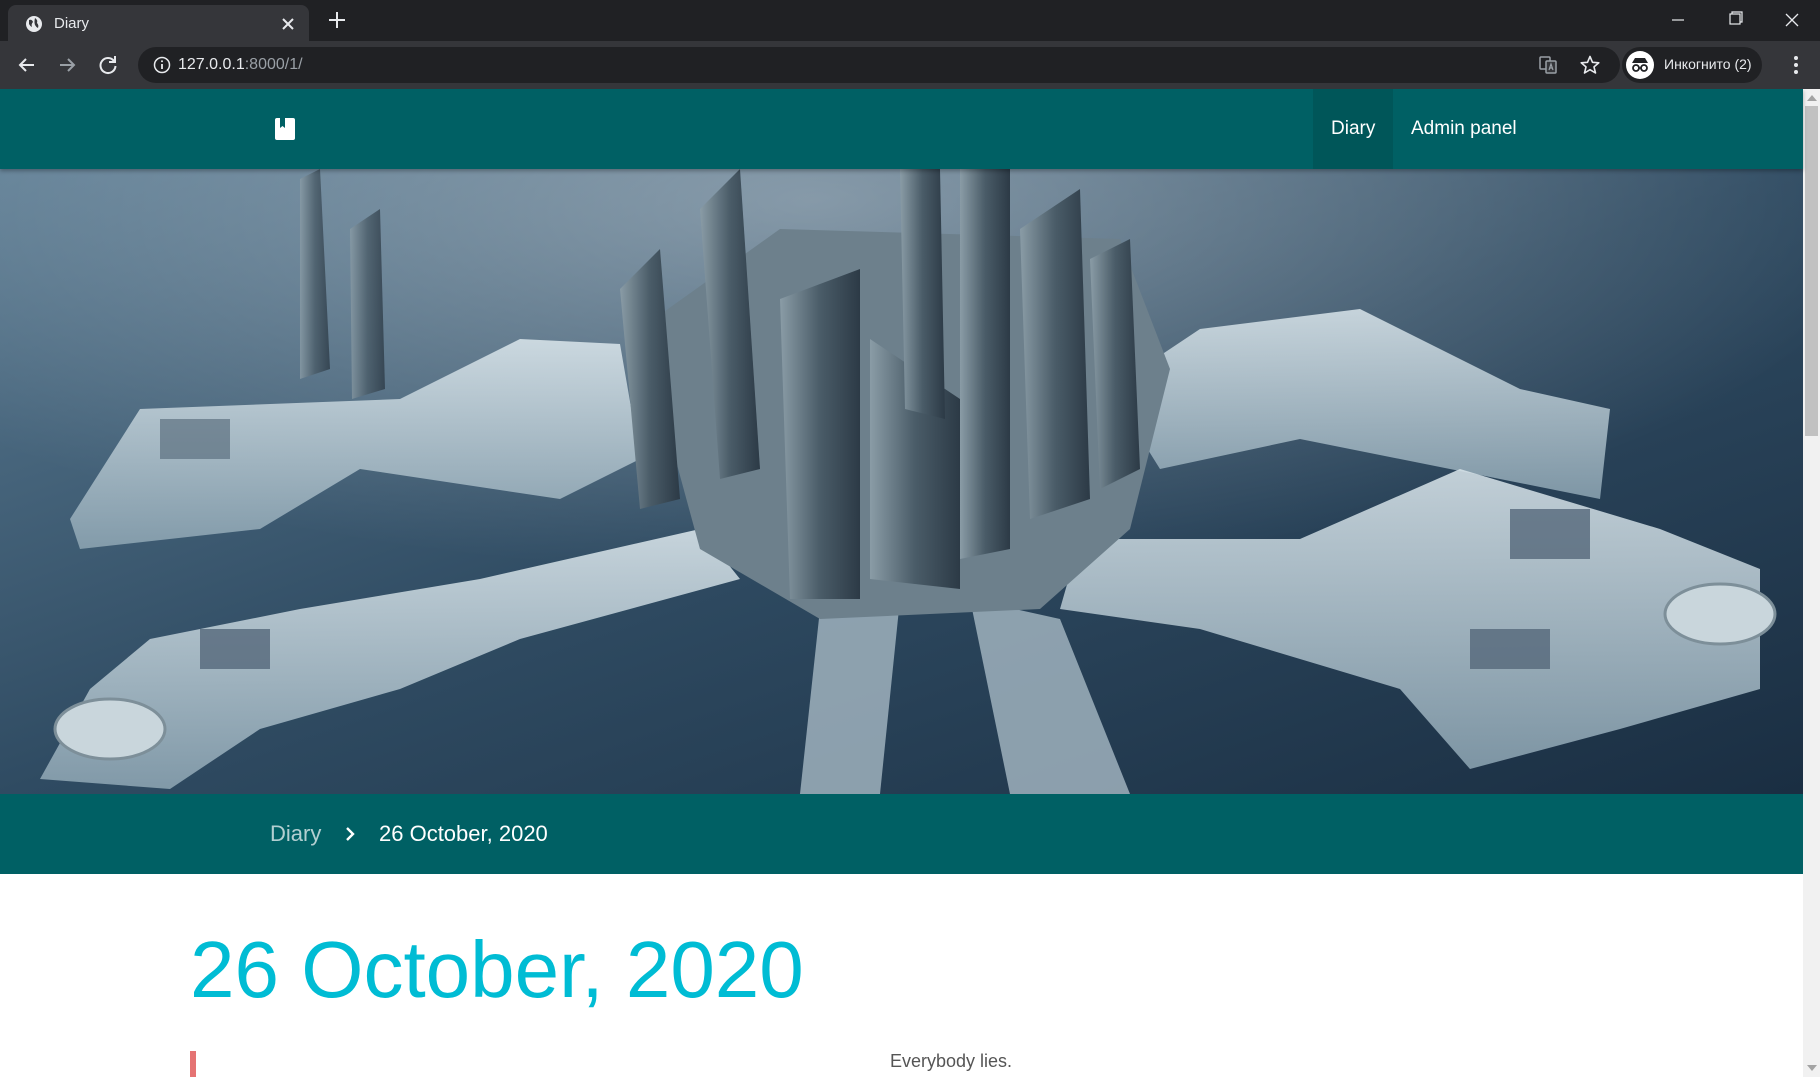  What do you see at coordinates (67, 65) in the screenshot?
I see `forward-arrow-icon` at bounding box center [67, 65].